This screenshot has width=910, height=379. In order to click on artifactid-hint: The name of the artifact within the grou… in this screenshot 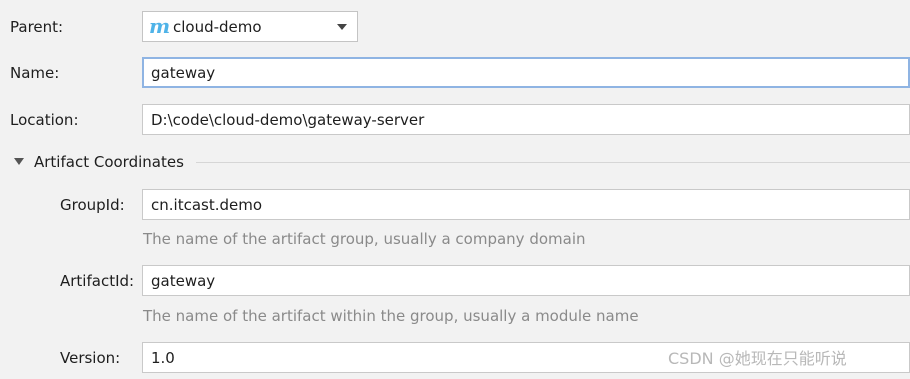, I will do `click(391, 316)`.